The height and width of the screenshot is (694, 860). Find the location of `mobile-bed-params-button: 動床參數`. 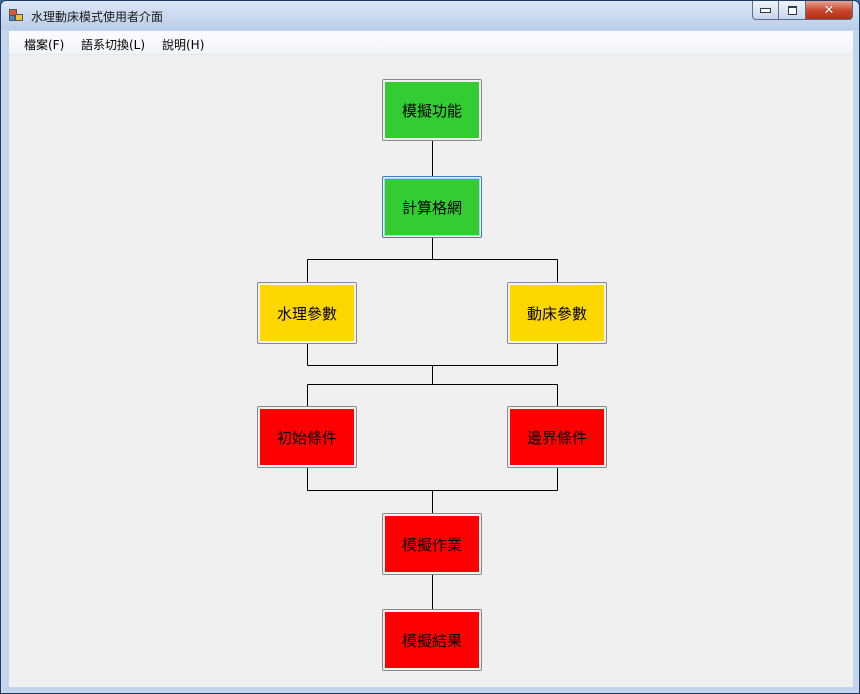

mobile-bed-params-button: 動床參數 is located at coordinates (557, 313).